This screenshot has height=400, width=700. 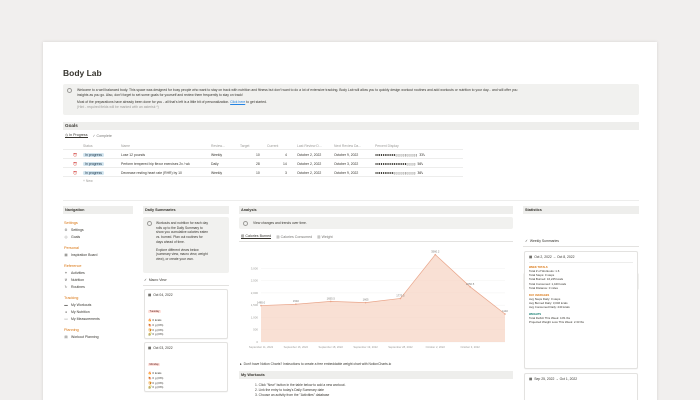 I want to click on target-icon: ◎, so click(x=66, y=236).